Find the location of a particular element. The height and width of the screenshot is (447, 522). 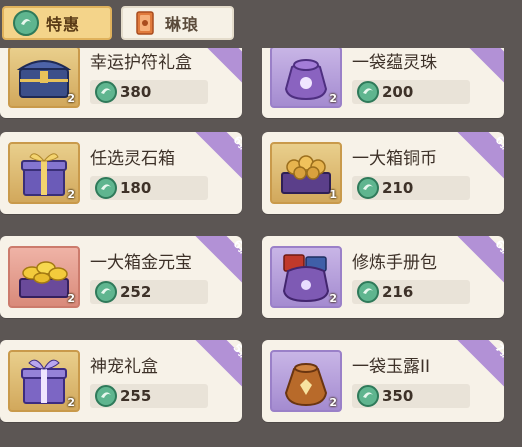

discount-ribbon: 7折 is located at coordinates (477, 367).